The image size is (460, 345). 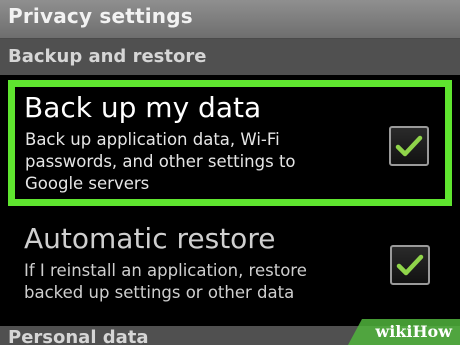 I want to click on setting-title: Back up my data, so click(x=143, y=107).